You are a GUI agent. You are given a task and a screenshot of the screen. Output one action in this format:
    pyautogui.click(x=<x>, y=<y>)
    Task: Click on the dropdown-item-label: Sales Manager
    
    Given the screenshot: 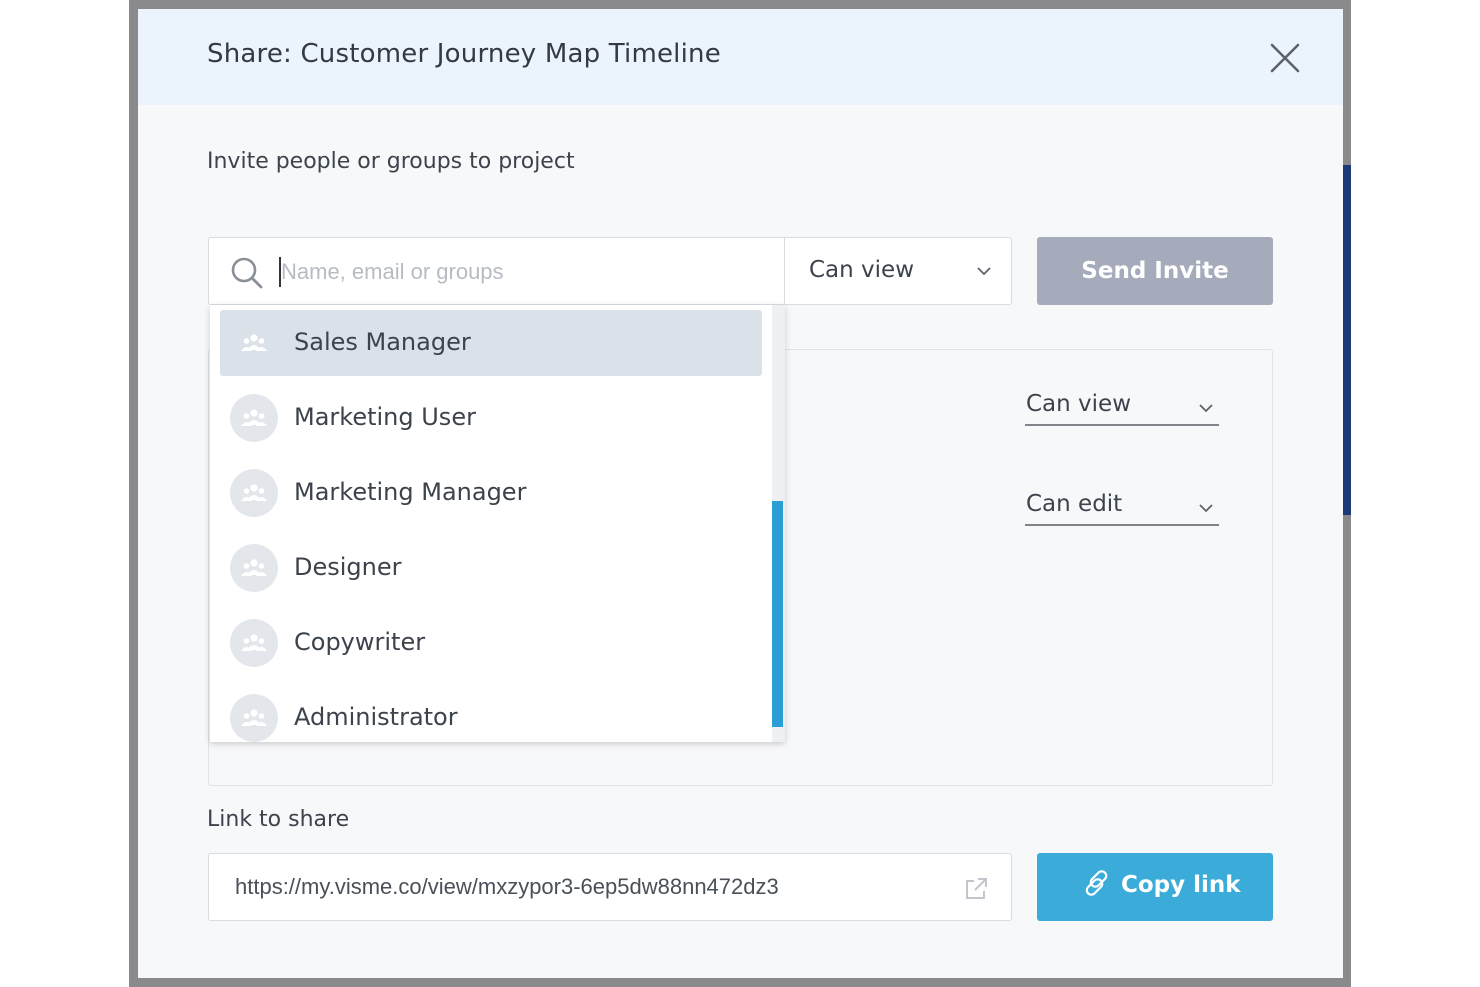 What is the action you would take?
    pyautogui.click(x=382, y=342)
    